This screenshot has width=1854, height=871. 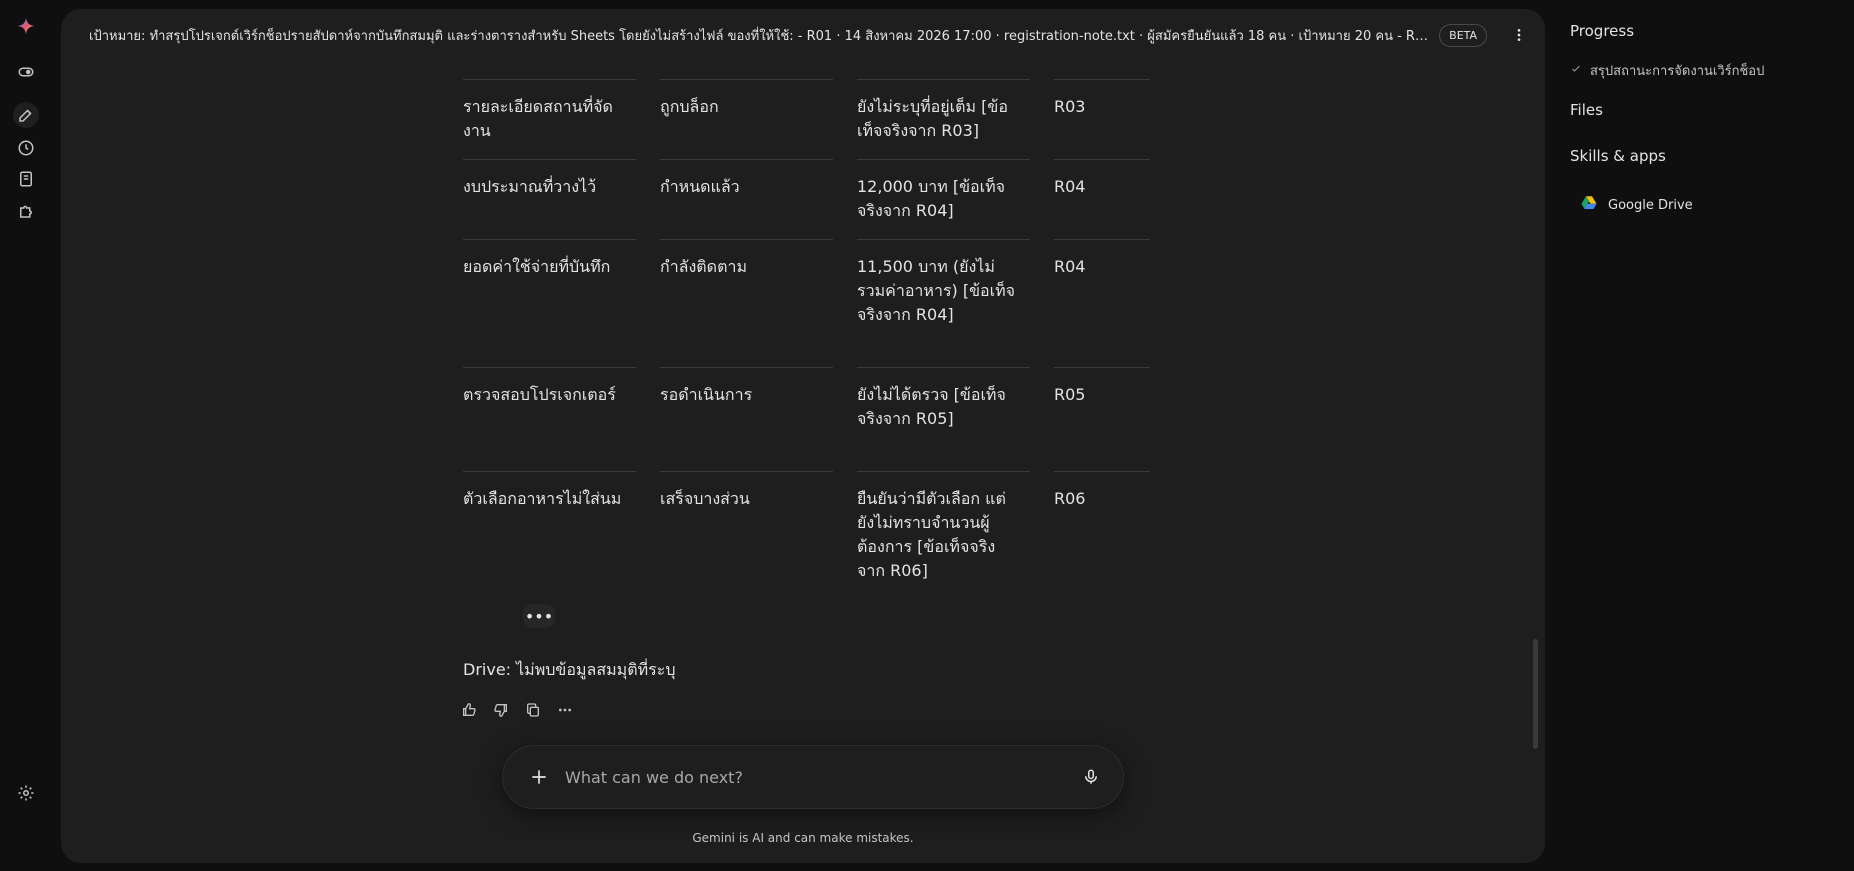 What do you see at coordinates (1602, 31) in the screenshot?
I see `progress-heading: Progress` at bounding box center [1602, 31].